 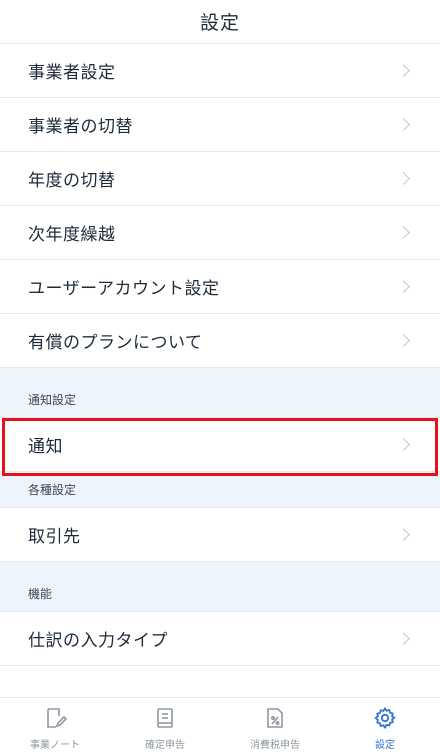 I want to click on section-title: 通知設定, so click(x=52, y=400).